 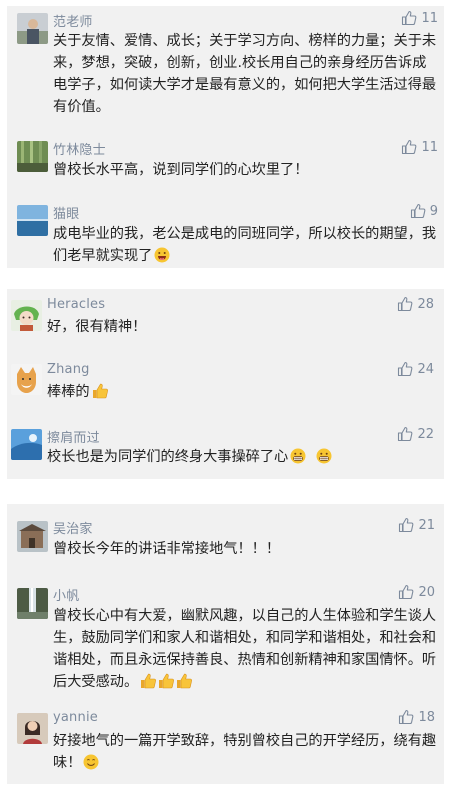 What do you see at coordinates (73, 20) in the screenshot?
I see `username: 范老师` at bounding box center [73, 20].